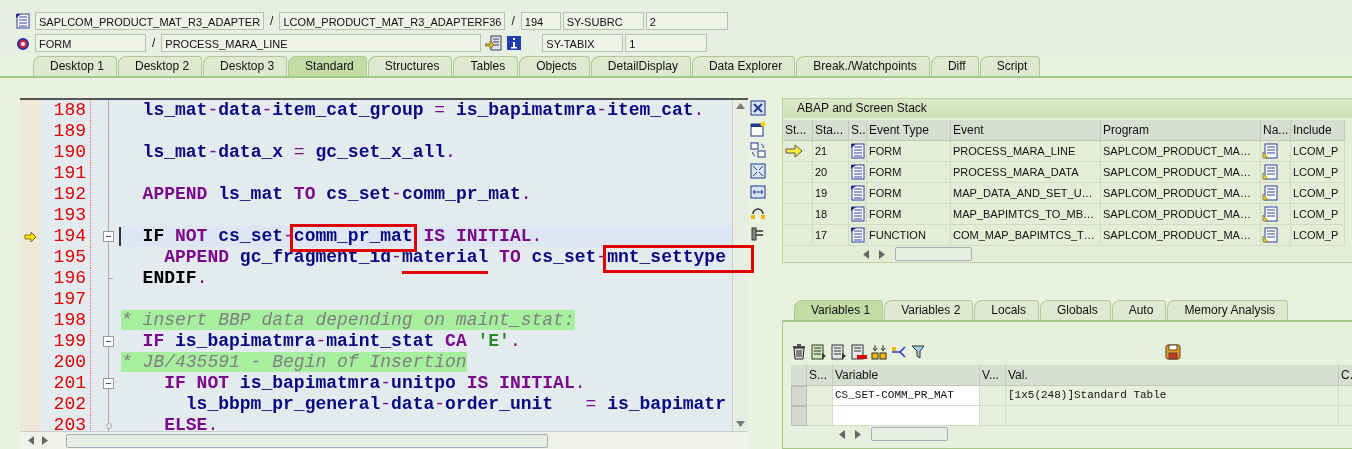  Describe the element at coordinates (909, 235) in the screenshot. I see `table-cell: FUNCTION` at that location.